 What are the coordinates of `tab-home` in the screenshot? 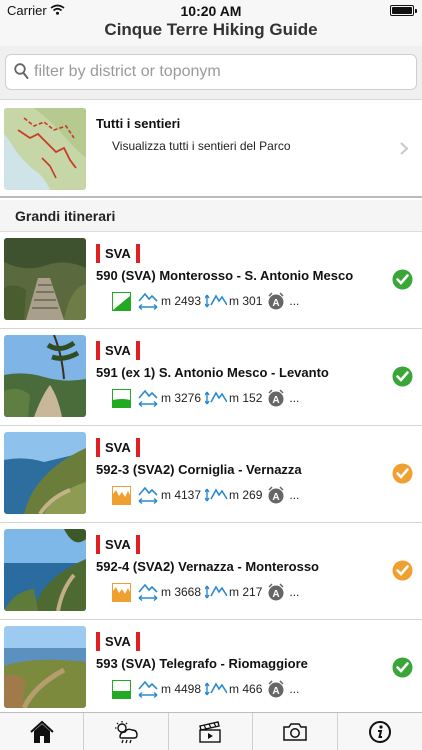 It's located at (42, 731).